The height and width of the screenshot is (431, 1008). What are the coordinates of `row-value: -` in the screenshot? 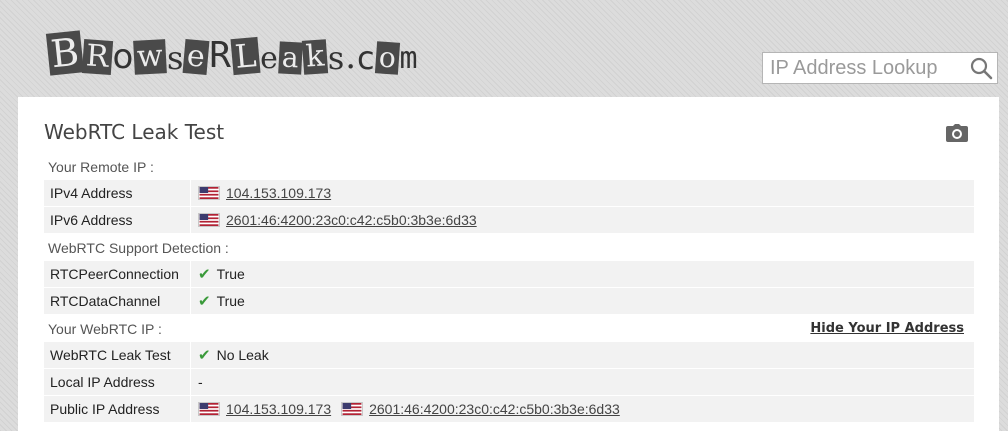 It's located at (582, 382).